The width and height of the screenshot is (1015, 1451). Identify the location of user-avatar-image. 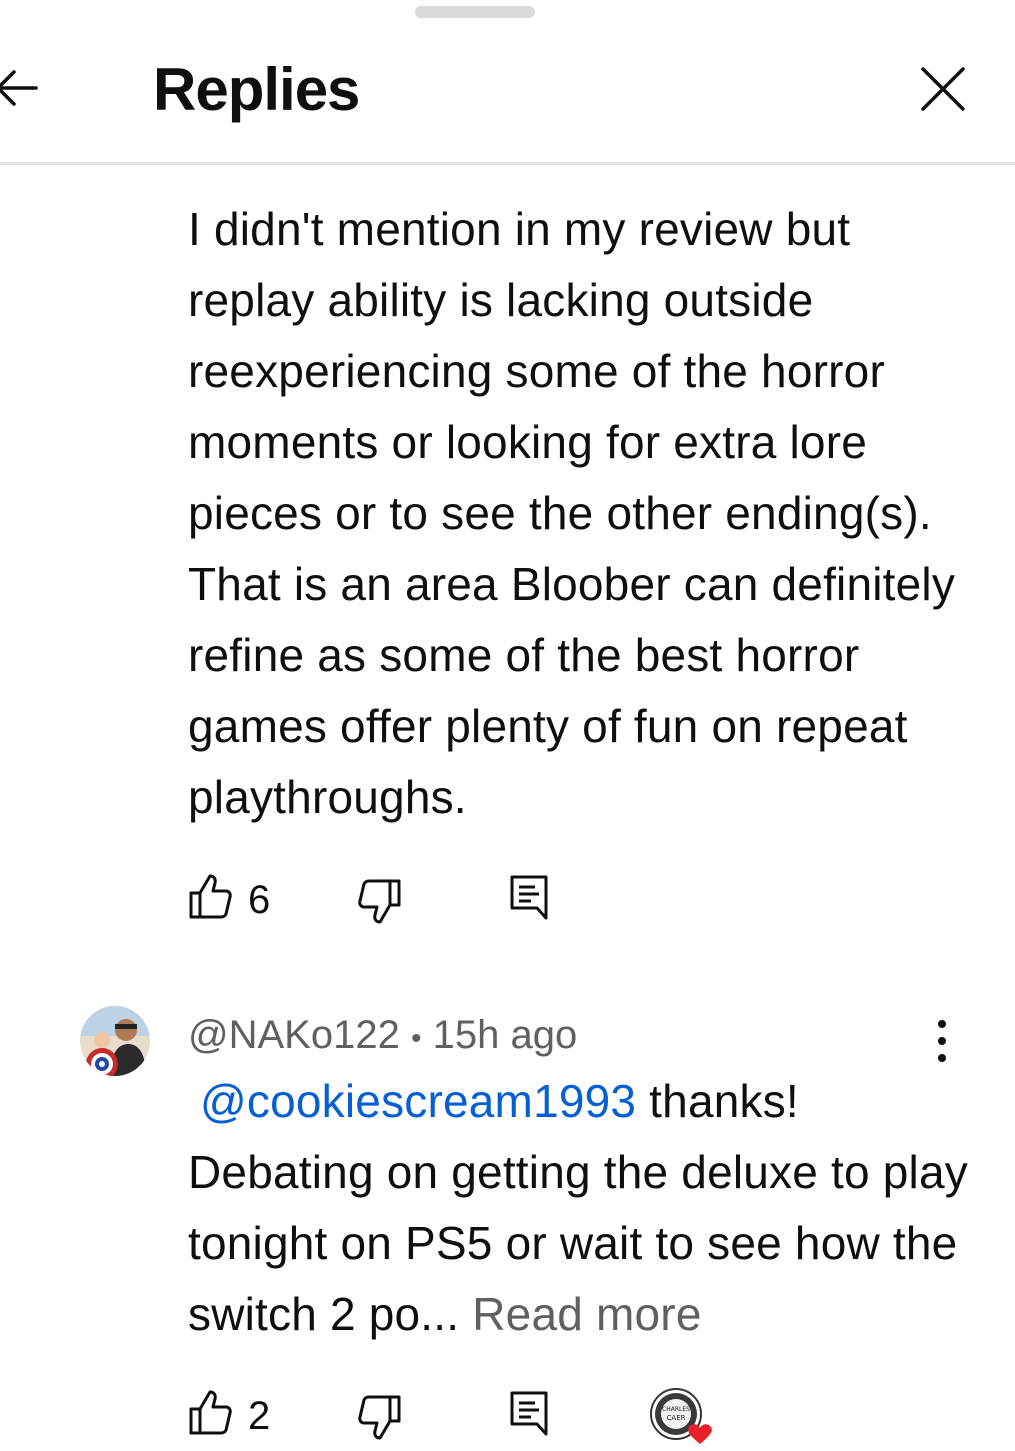
(115, 1041).